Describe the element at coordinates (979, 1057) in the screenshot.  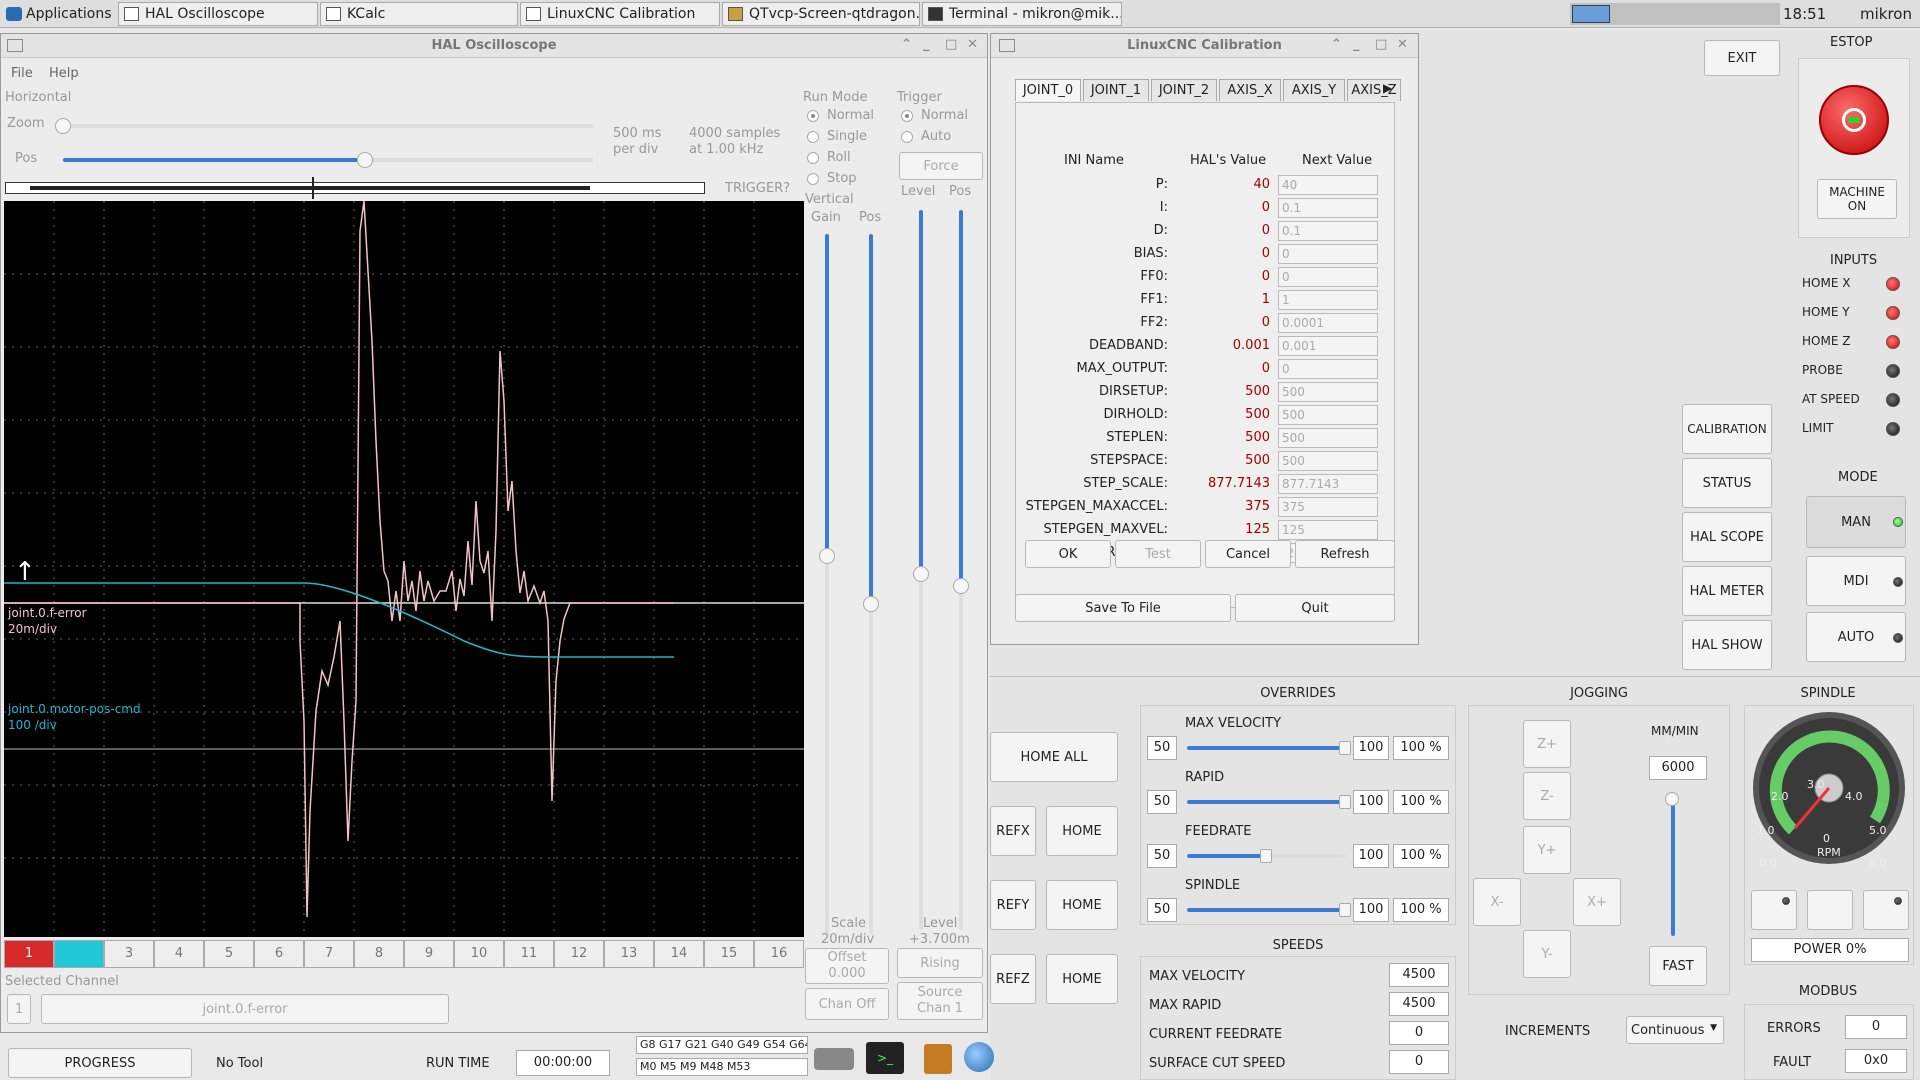
I see `browser-icon` at that location.